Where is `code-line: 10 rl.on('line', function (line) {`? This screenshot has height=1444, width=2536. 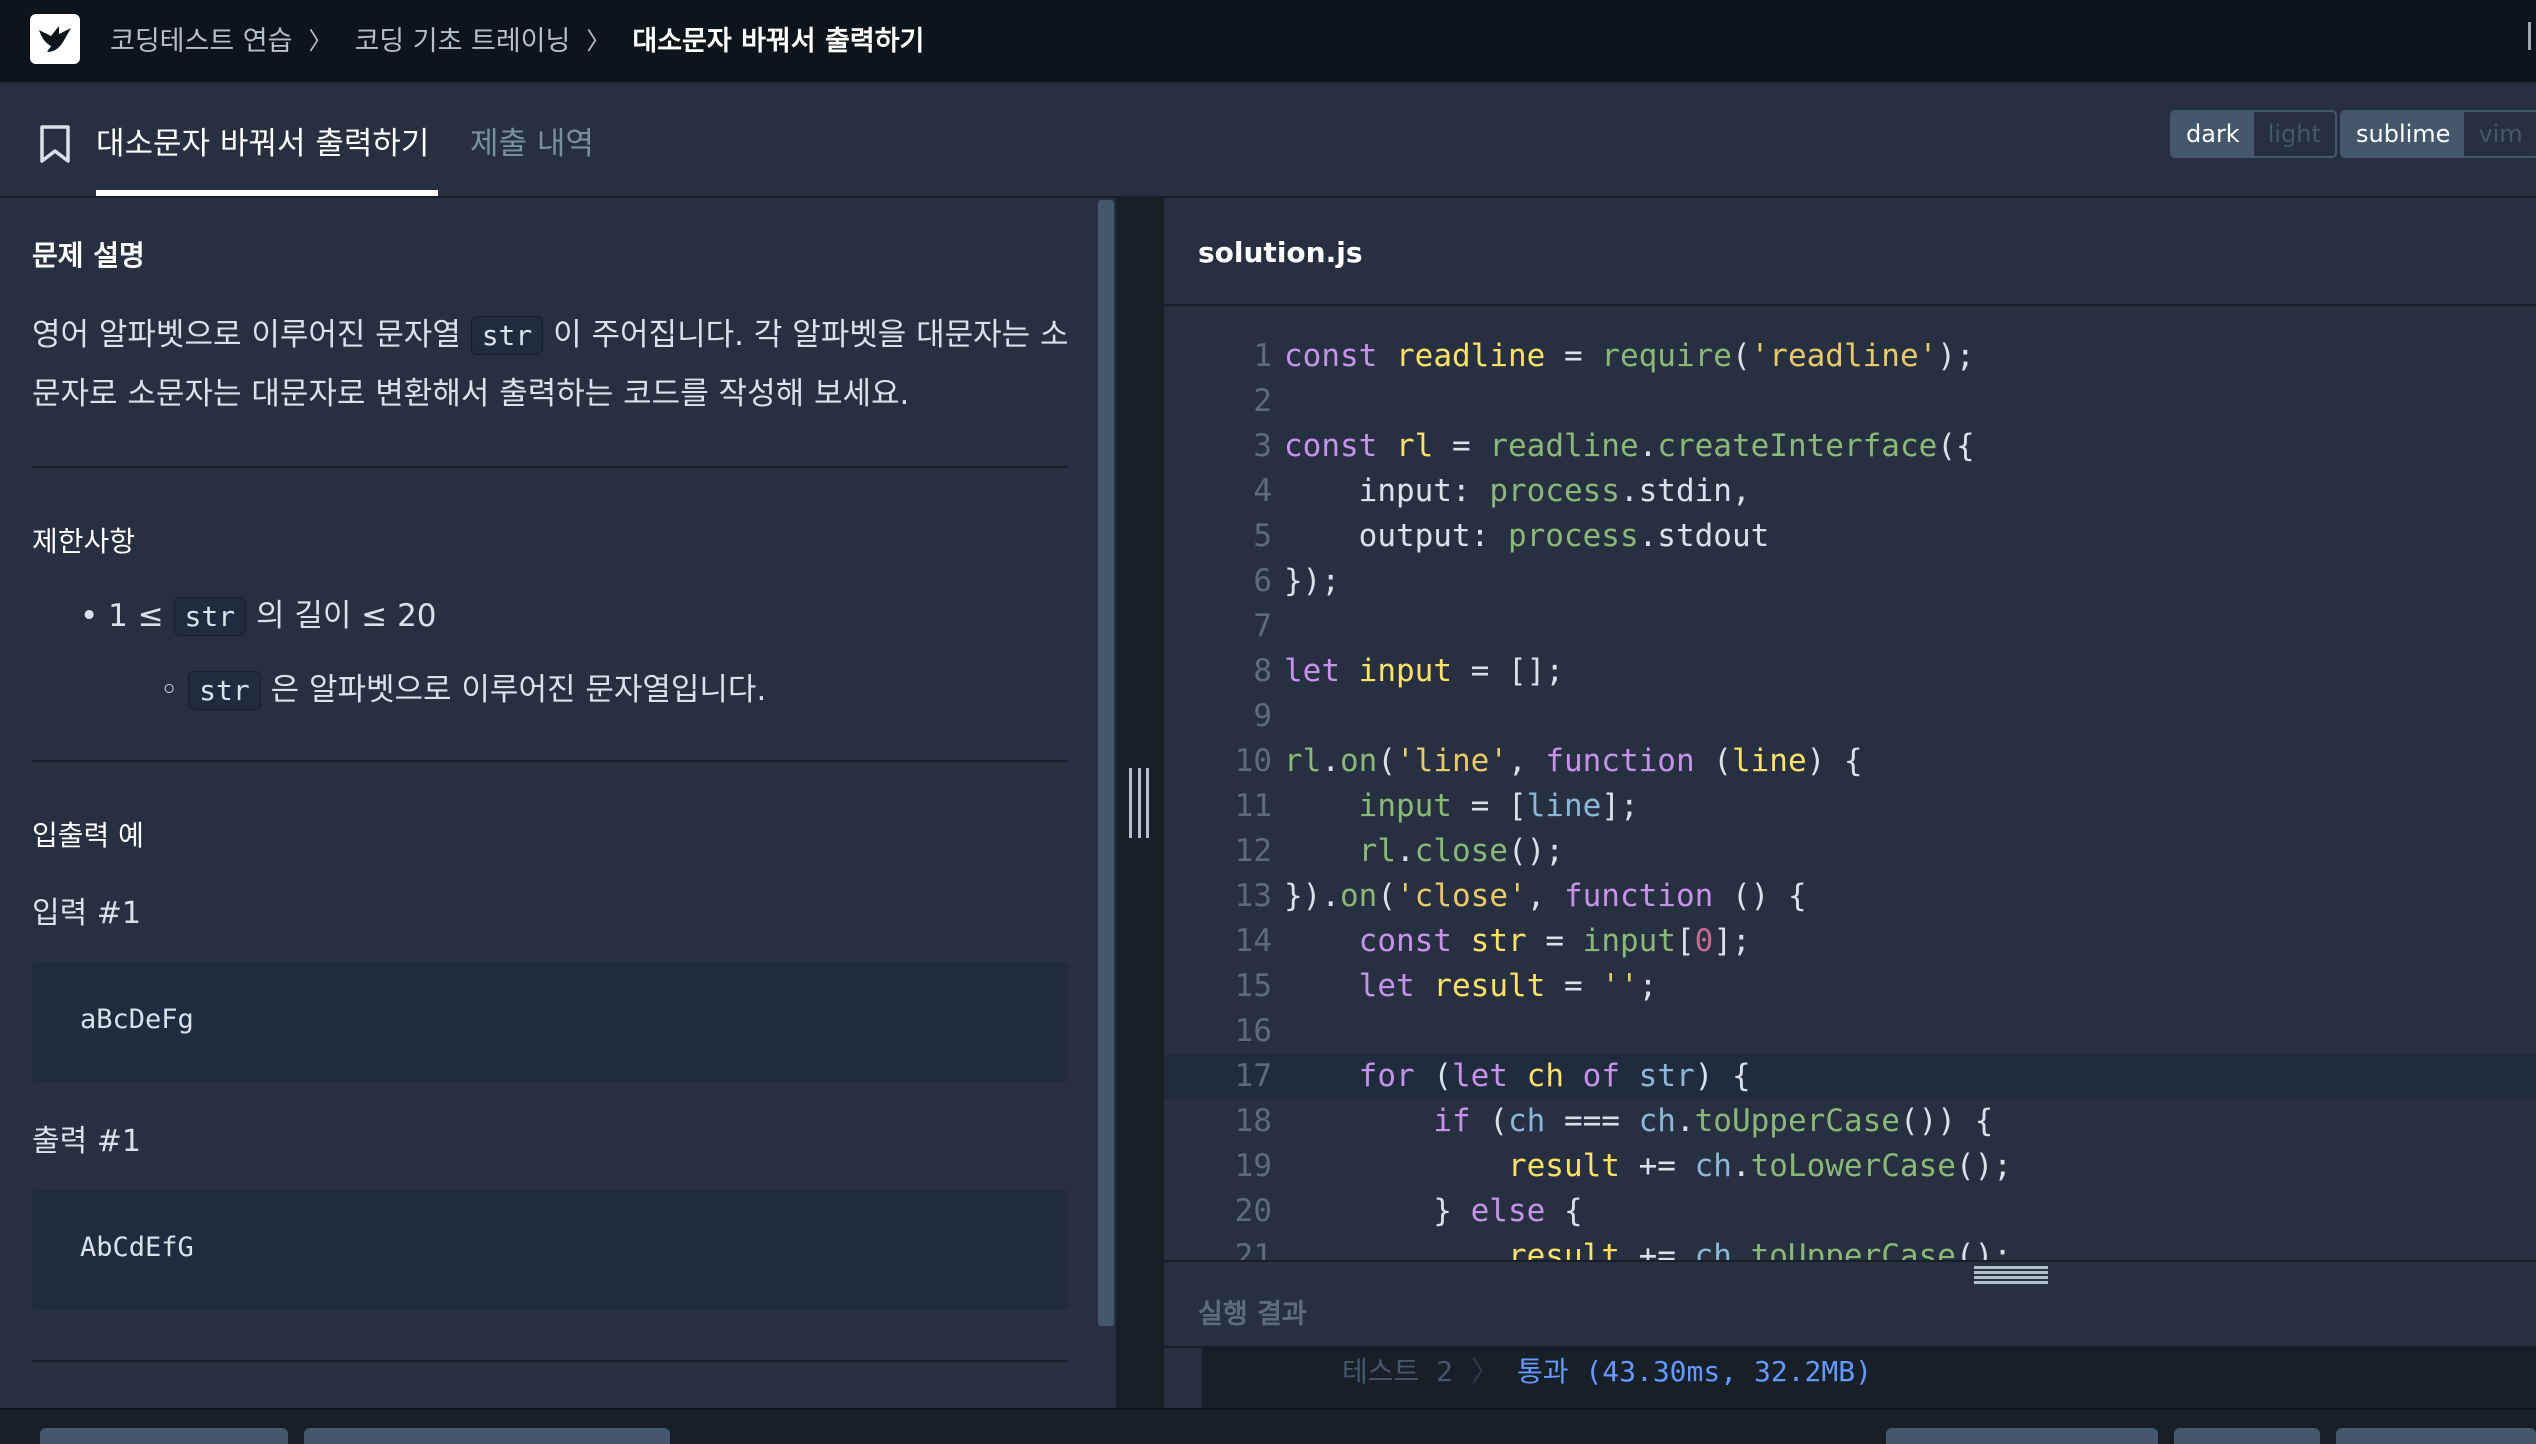 code-line: 10 rl.on('line', function (line) { is located at coordinates (1850, 761).